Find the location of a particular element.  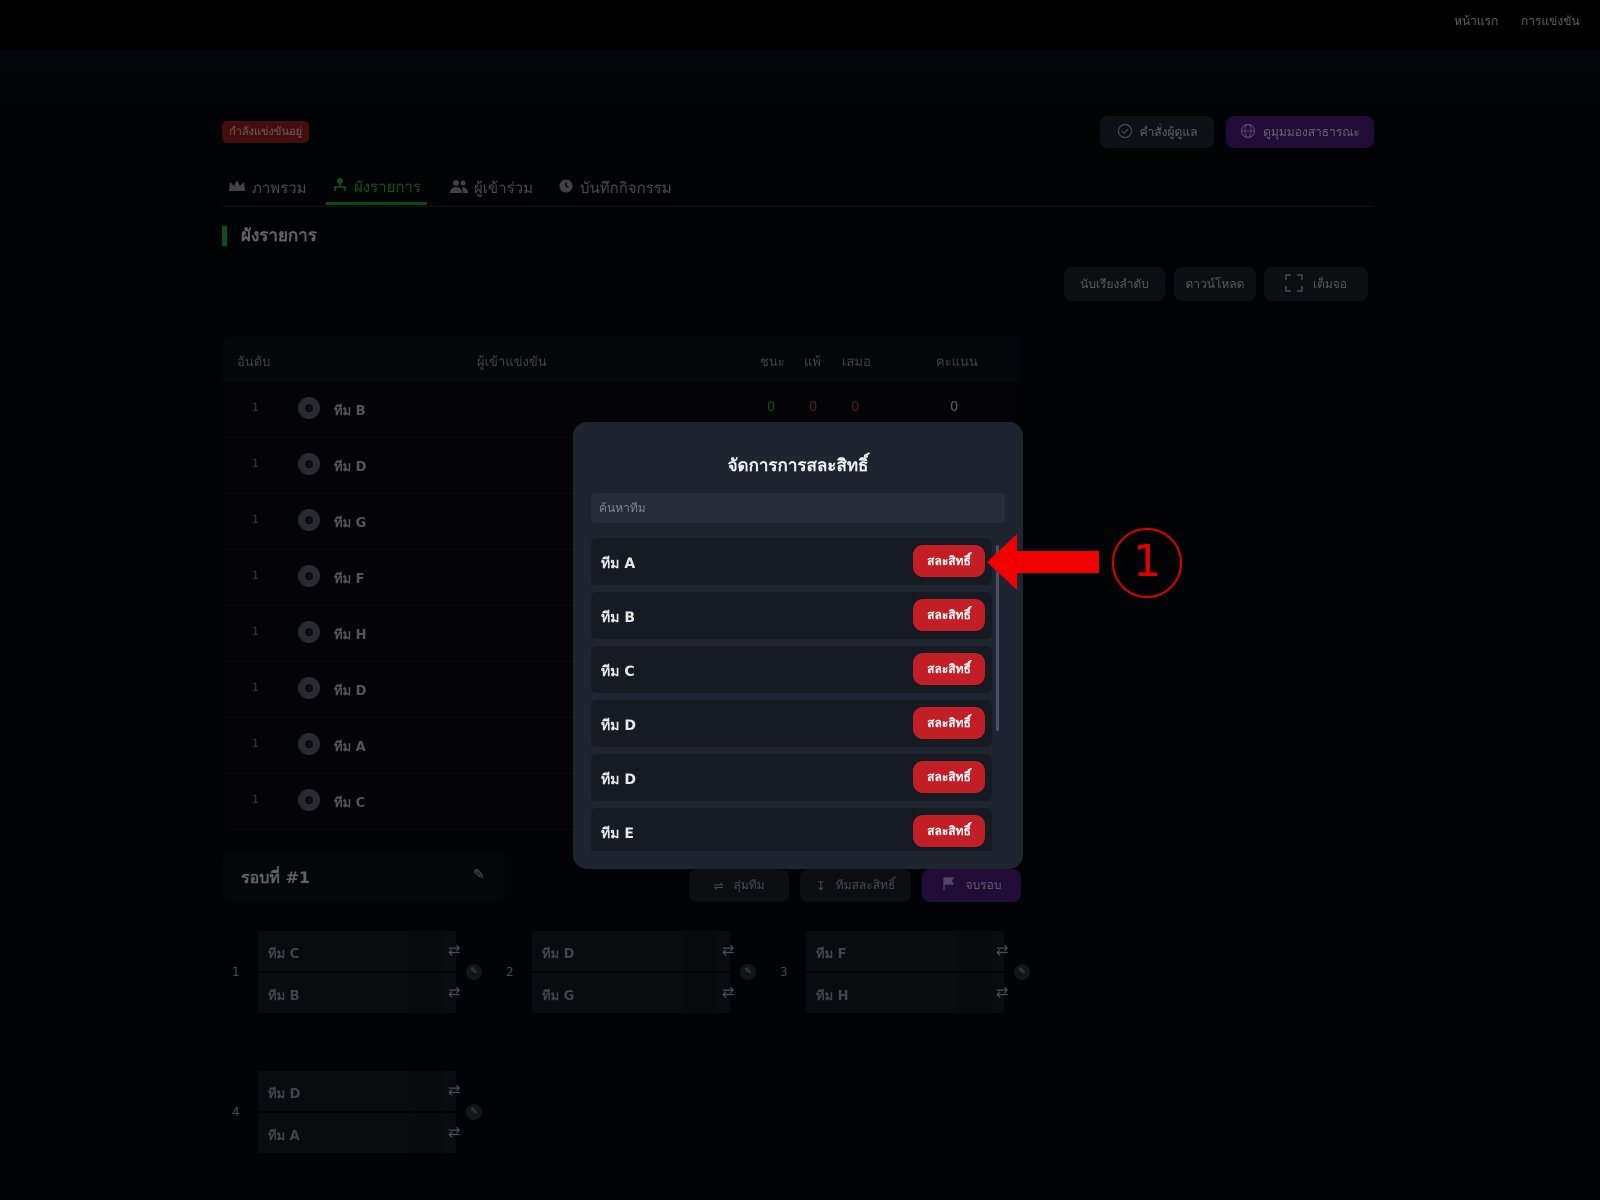

match-card: 3 ทีม F ⇄ ทีม H ⇄ ✎ is located at coordinates (905, 972).